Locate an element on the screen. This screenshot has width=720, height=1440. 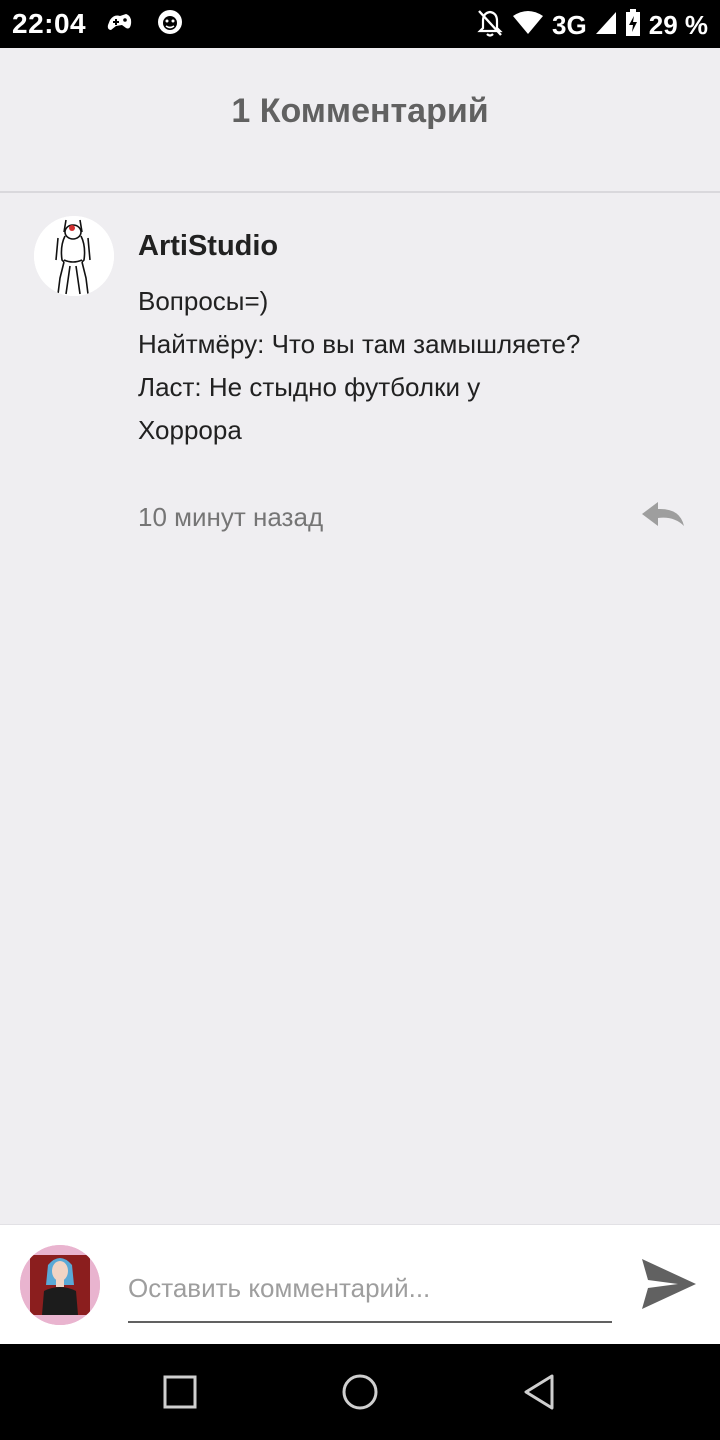
comment-input is located at coordinates (370, 1289).